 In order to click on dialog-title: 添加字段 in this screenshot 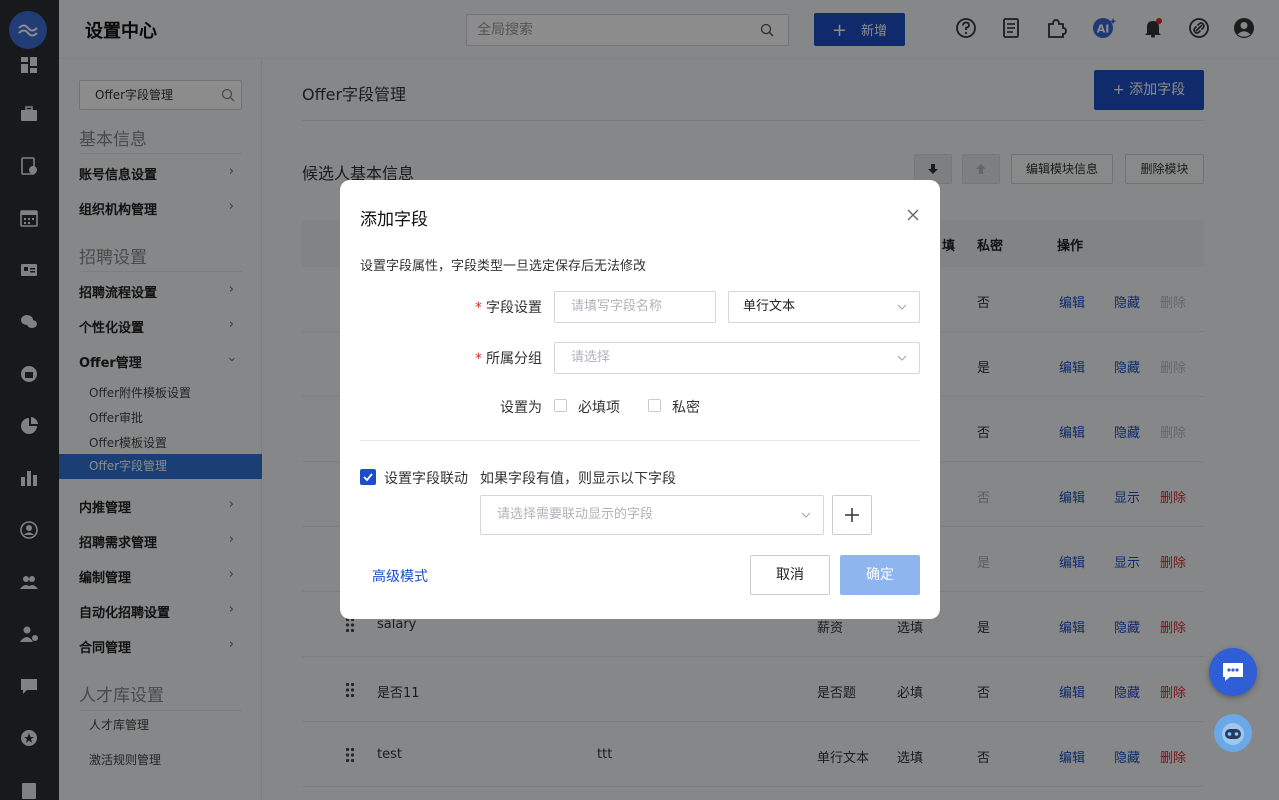, I will do `click(394, 220)`.